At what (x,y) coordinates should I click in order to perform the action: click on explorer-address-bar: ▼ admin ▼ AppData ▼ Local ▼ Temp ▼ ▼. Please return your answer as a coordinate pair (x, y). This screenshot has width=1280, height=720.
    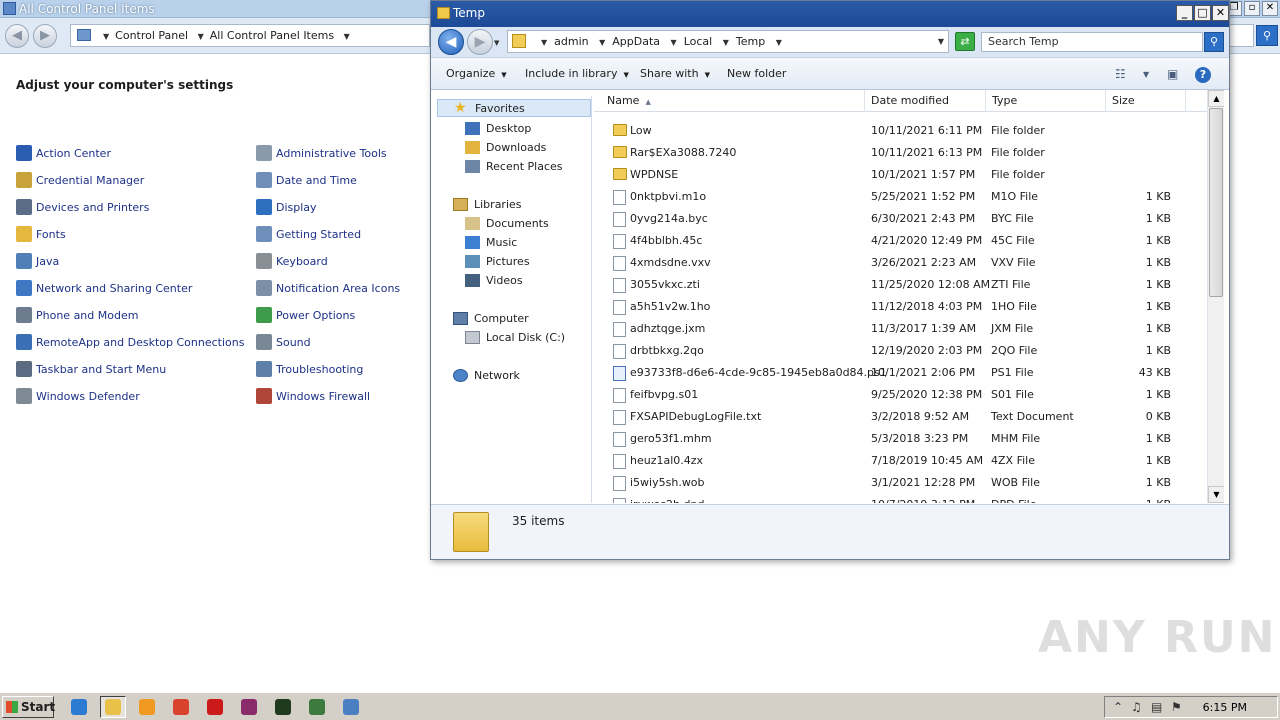
    Looking at the image, I should click on (728, 41).